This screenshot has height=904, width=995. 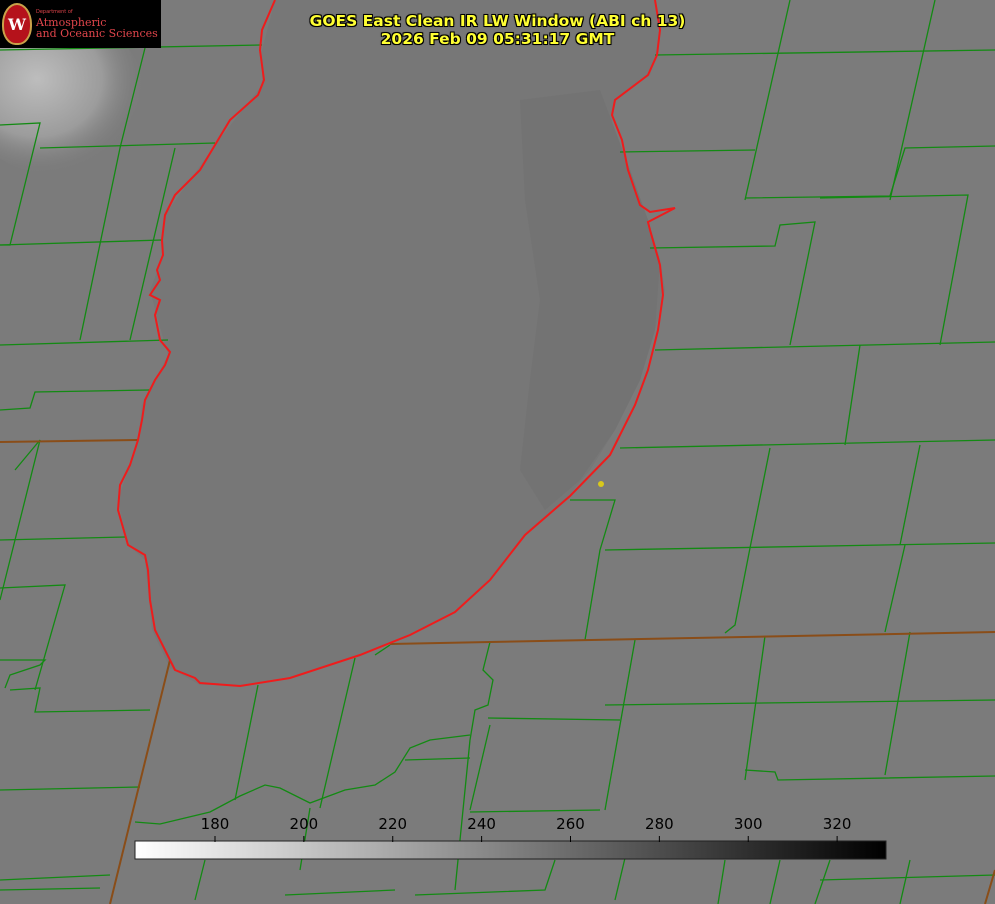 What do you see at coordinates (54, 11) in the screenshot?
I see `logo-department: Department of` at bounding box center [54, 11].